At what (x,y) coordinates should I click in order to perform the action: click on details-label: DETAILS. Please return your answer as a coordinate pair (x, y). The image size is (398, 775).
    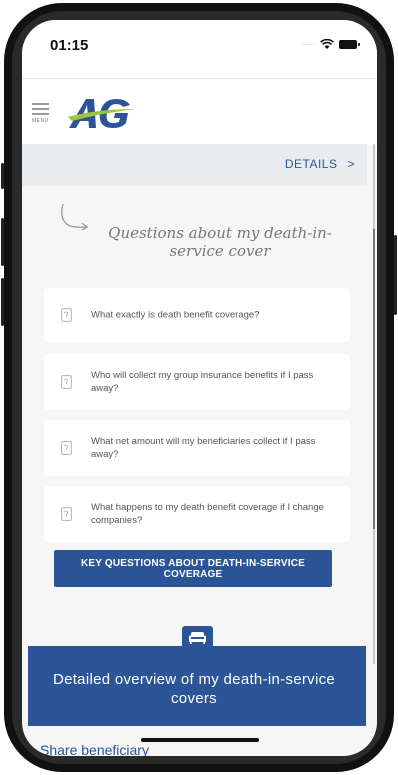
    Looking at the image, I should click on (311, 164).